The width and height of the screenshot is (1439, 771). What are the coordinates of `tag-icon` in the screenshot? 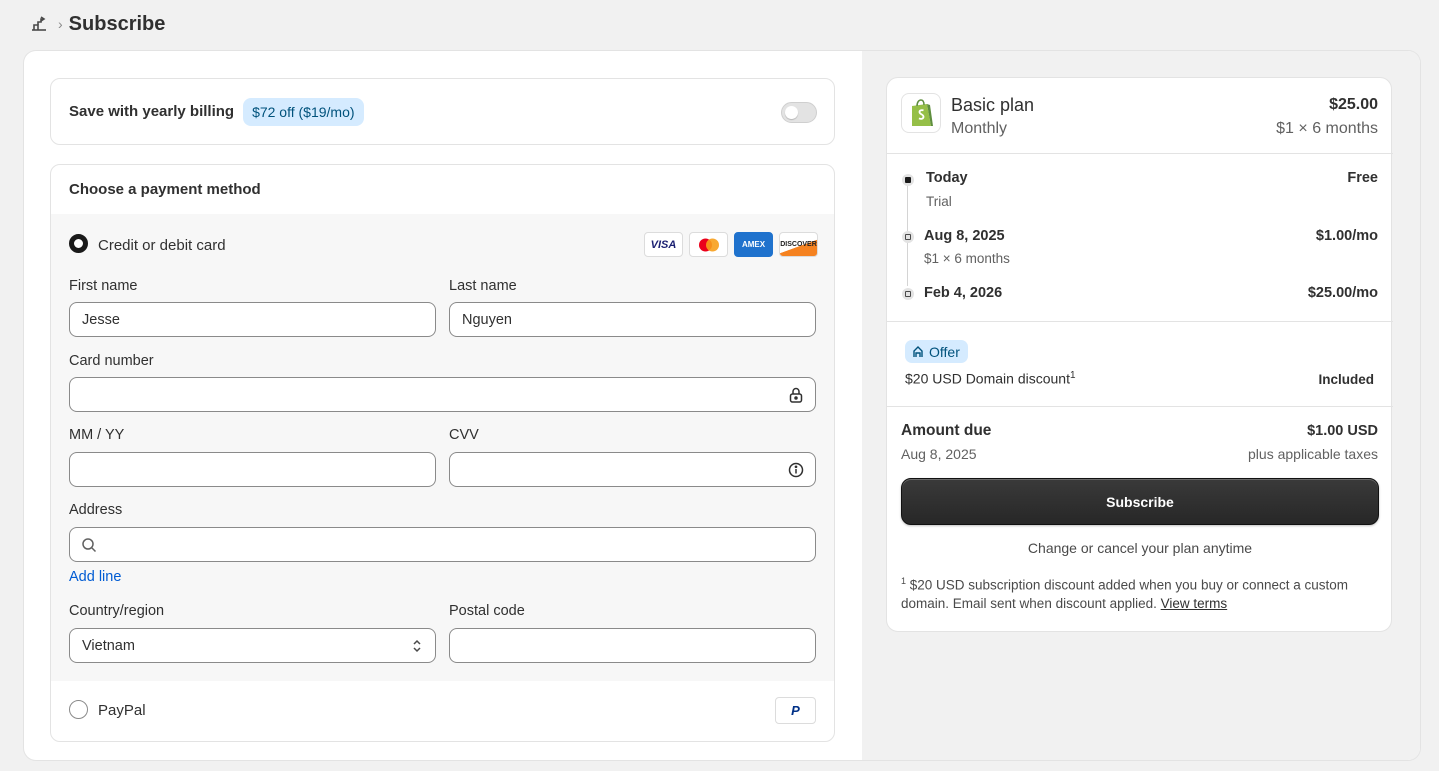 It's located at (918, 351).